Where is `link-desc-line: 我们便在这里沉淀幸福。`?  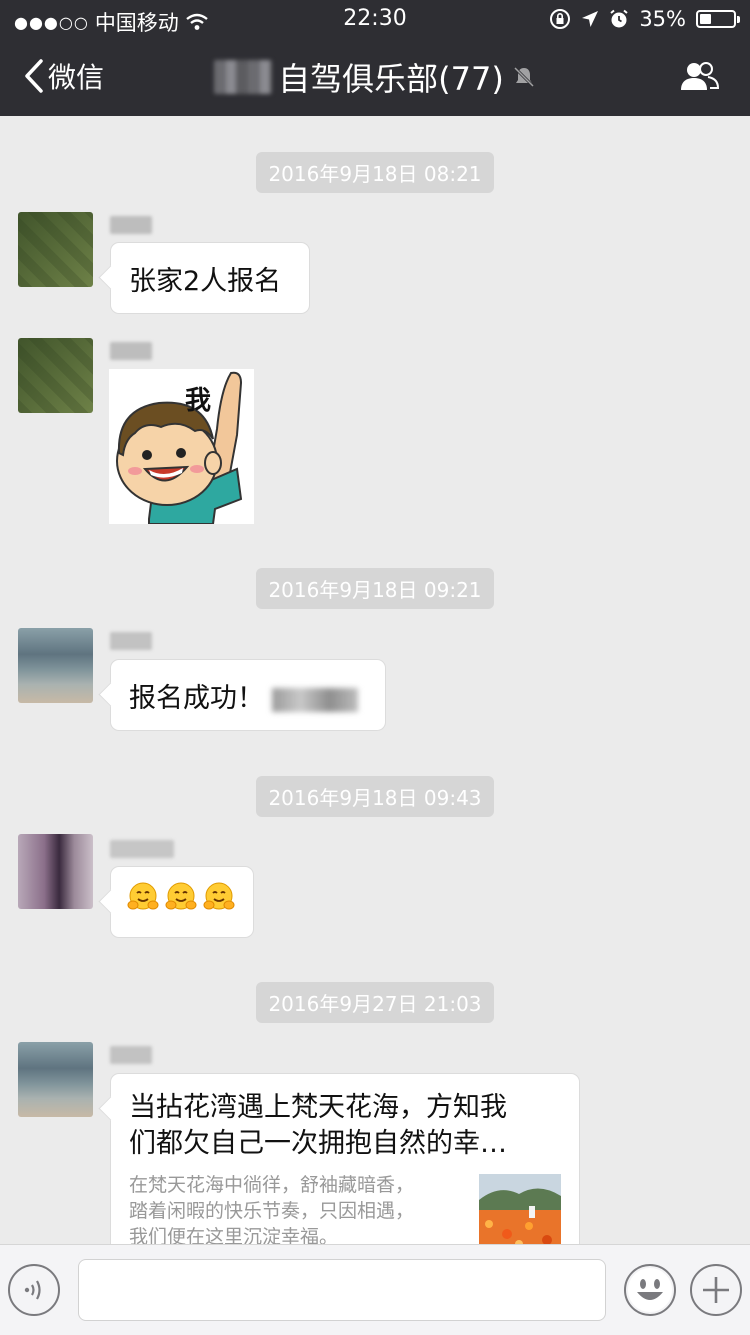 link-desc-line: 我们便在这里沉淀幸福。 is located at coordinates (234, 1235).